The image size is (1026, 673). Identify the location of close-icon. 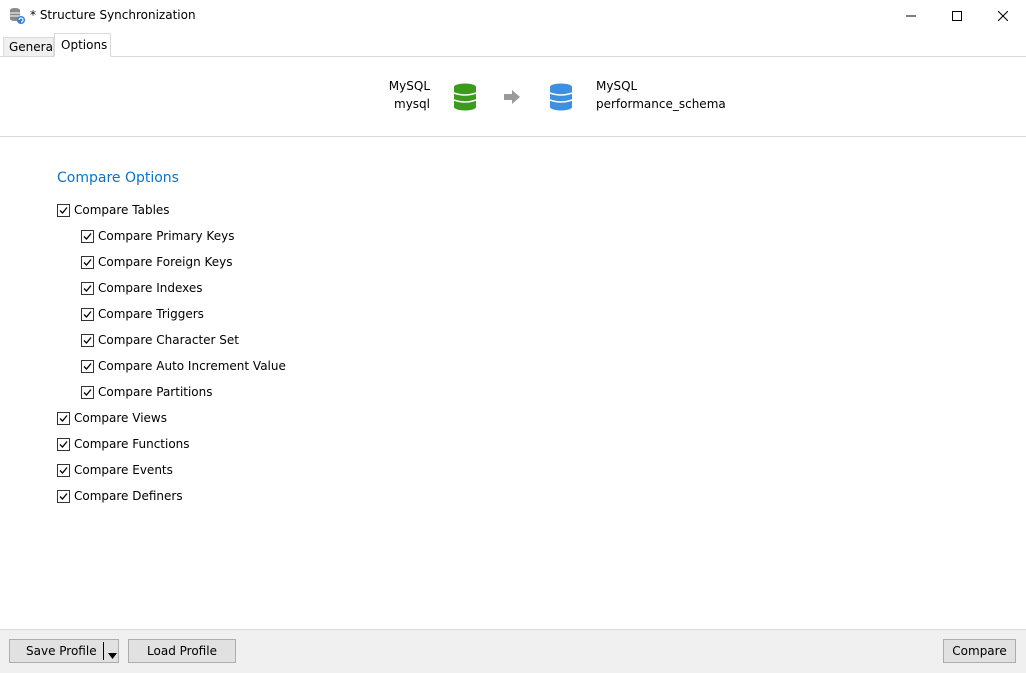
(1003, 16).